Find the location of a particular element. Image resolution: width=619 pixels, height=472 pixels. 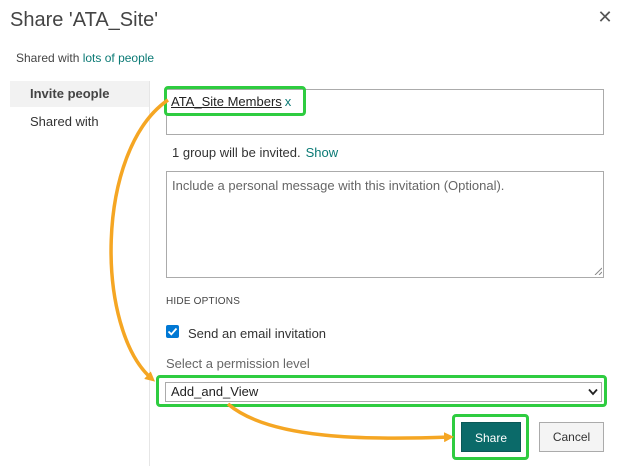

invited-count-text: 1 group will be invited. is located at coordinates (236, 152).